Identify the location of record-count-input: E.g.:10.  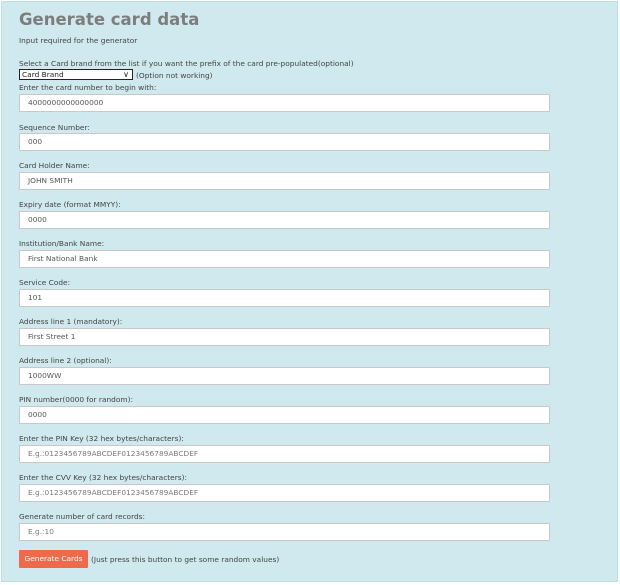
(284, 532).